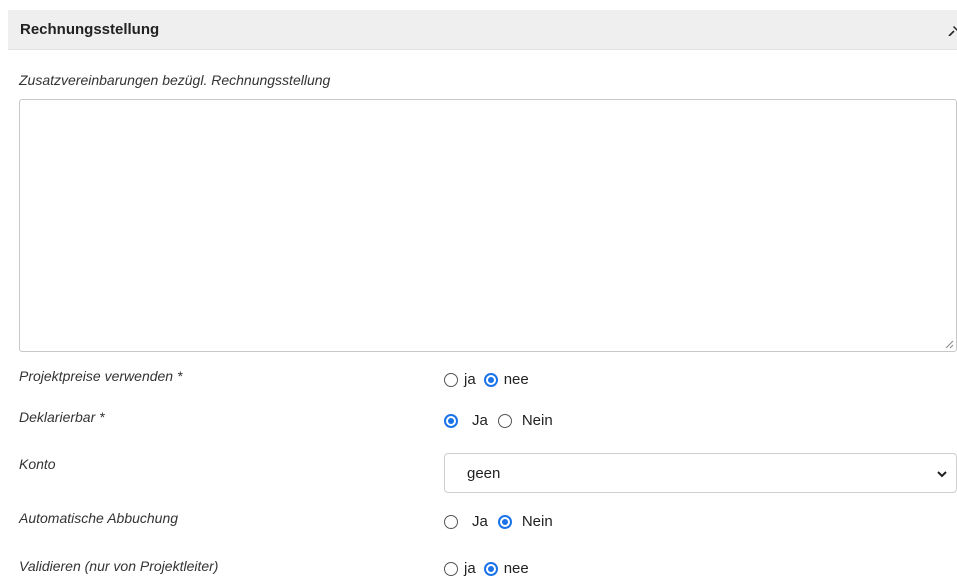  I want to click on deklarierbar-nein-label: Nein, so click(537, 420).